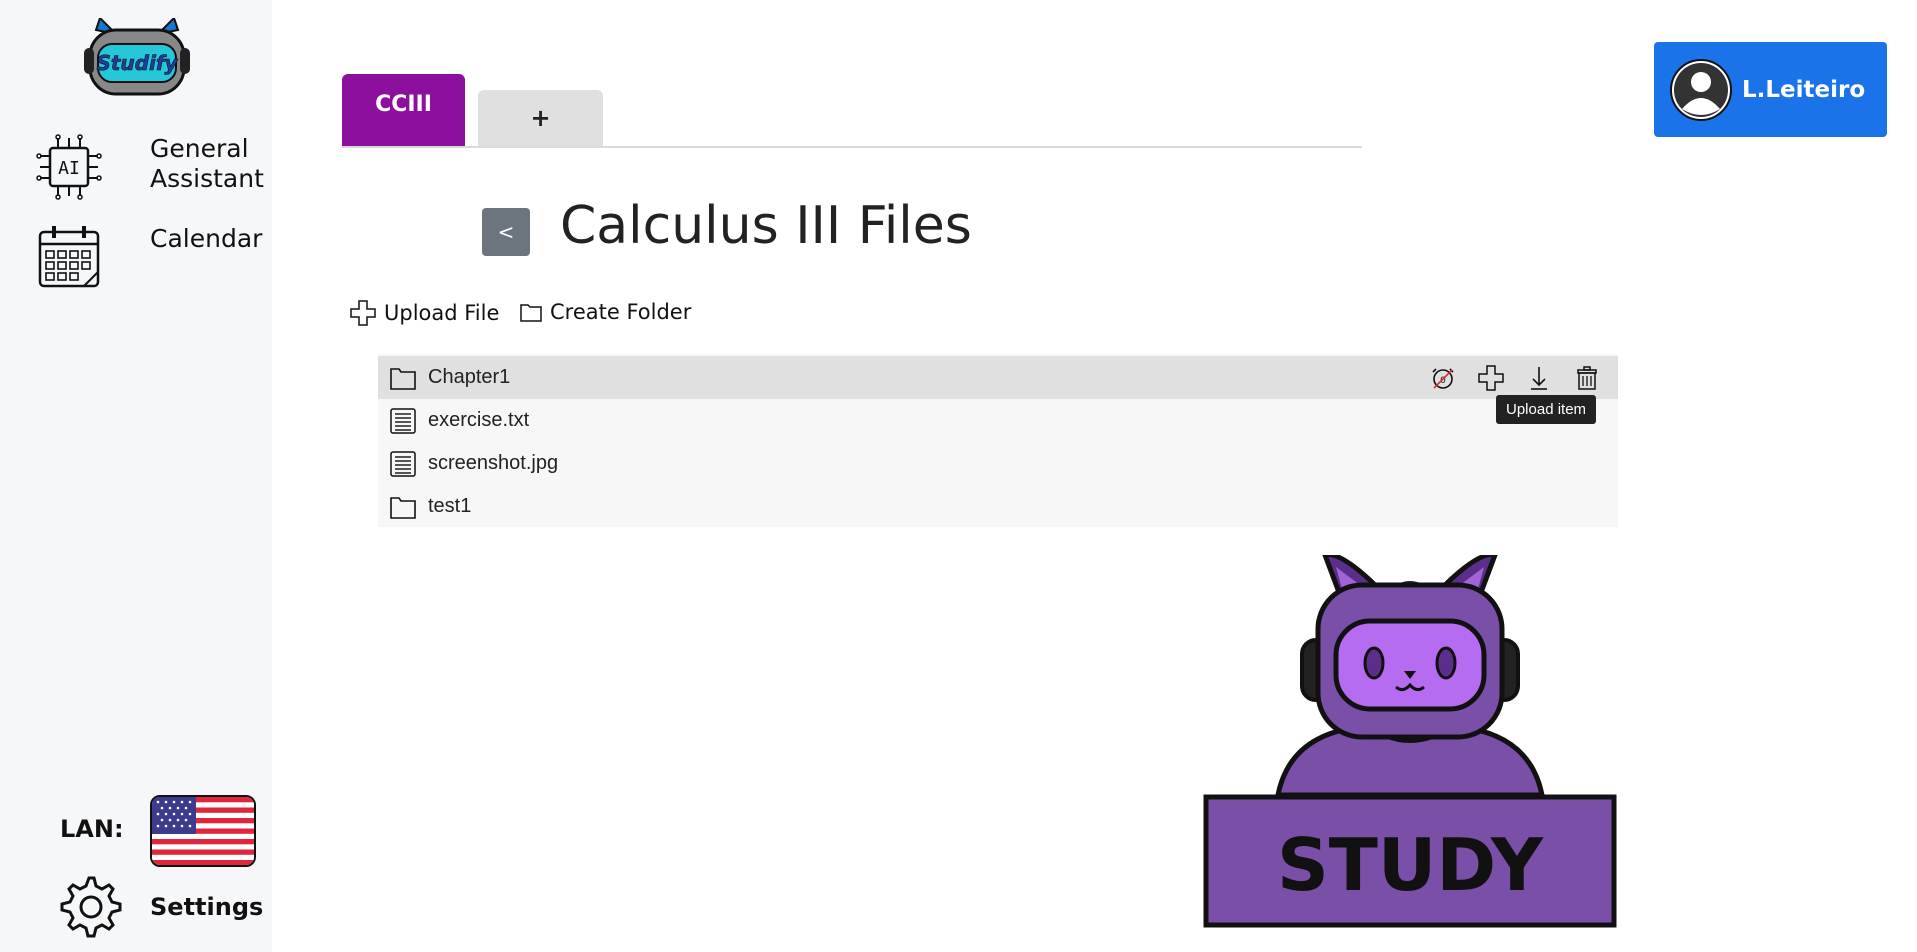 The image size is (1917, 952). What do you see at coordinates (998, 463) in the screenshot?
I see `list-item: screenshot.jpg` at bounding box center [998, 463].